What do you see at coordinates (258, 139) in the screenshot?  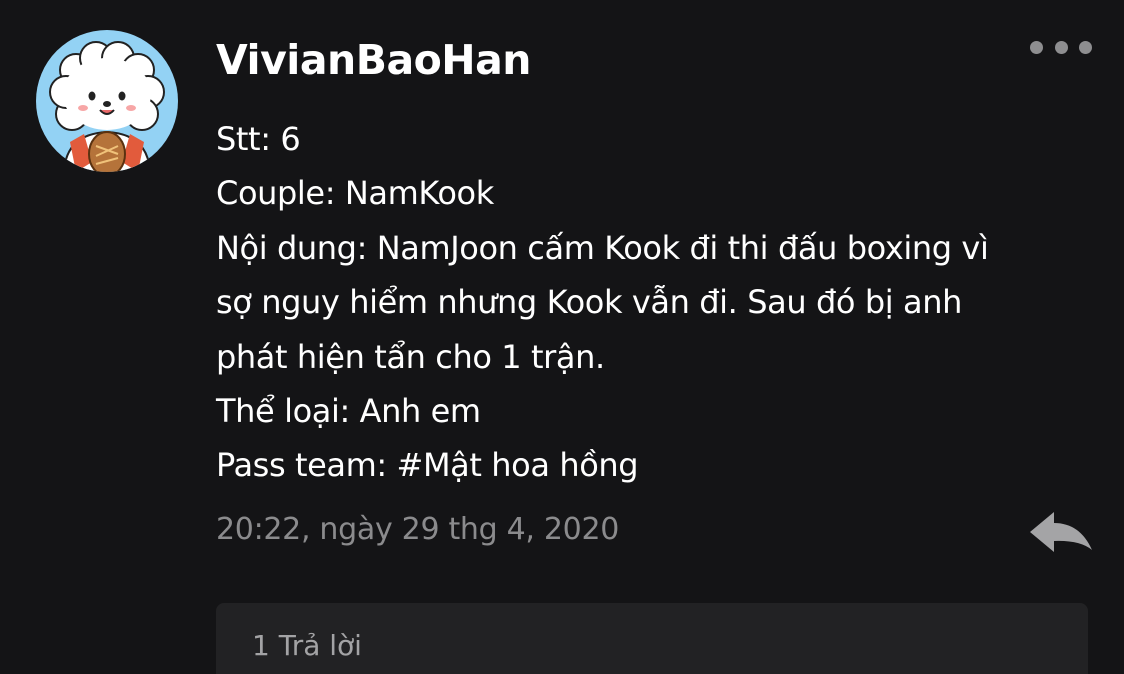 I see `comment-line: Stt: 6` at bounding box center [258, 139].